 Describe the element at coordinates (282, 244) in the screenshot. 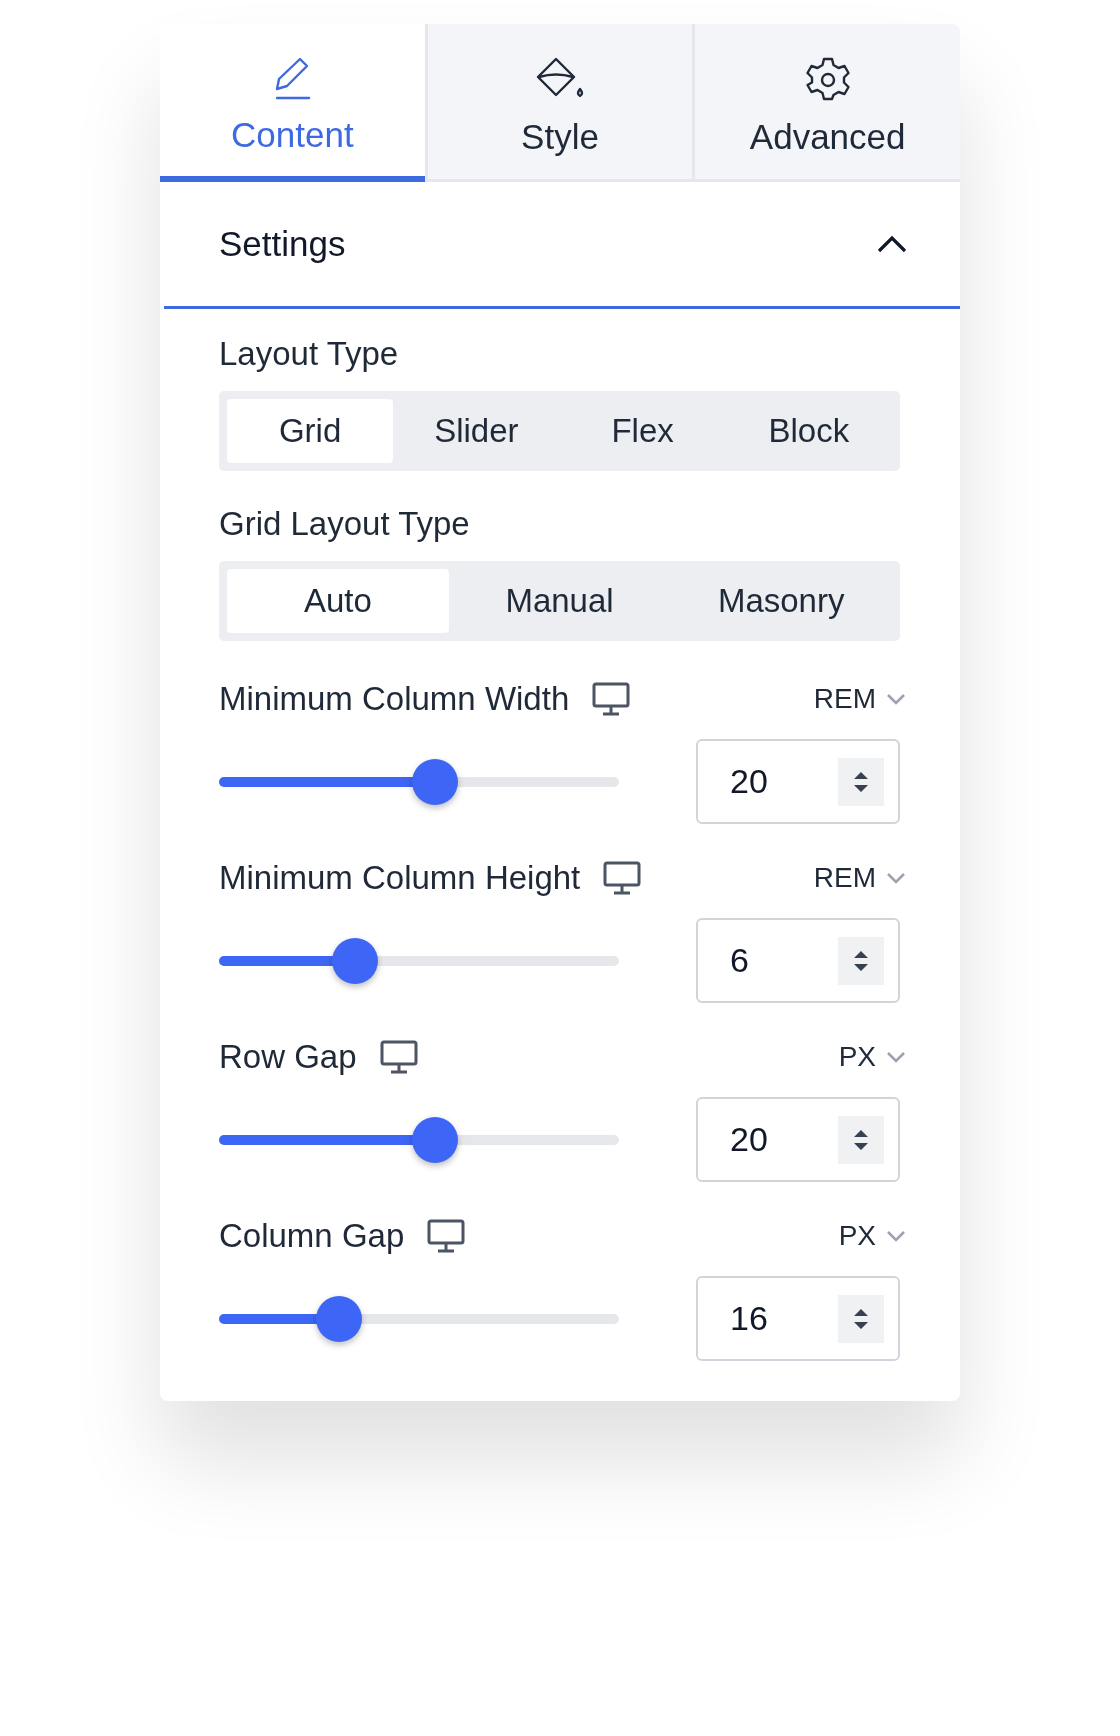

I see `section-title: Settings` at that location.